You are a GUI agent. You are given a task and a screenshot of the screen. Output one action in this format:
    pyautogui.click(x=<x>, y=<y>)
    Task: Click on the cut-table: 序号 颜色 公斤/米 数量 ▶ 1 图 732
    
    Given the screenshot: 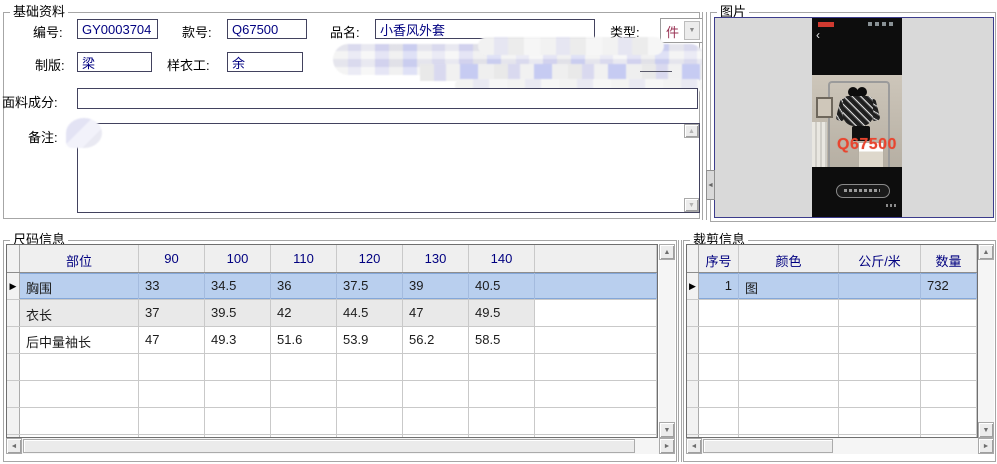 What is the action you would take?
    pyautogui.click(x=832, y=341)
    